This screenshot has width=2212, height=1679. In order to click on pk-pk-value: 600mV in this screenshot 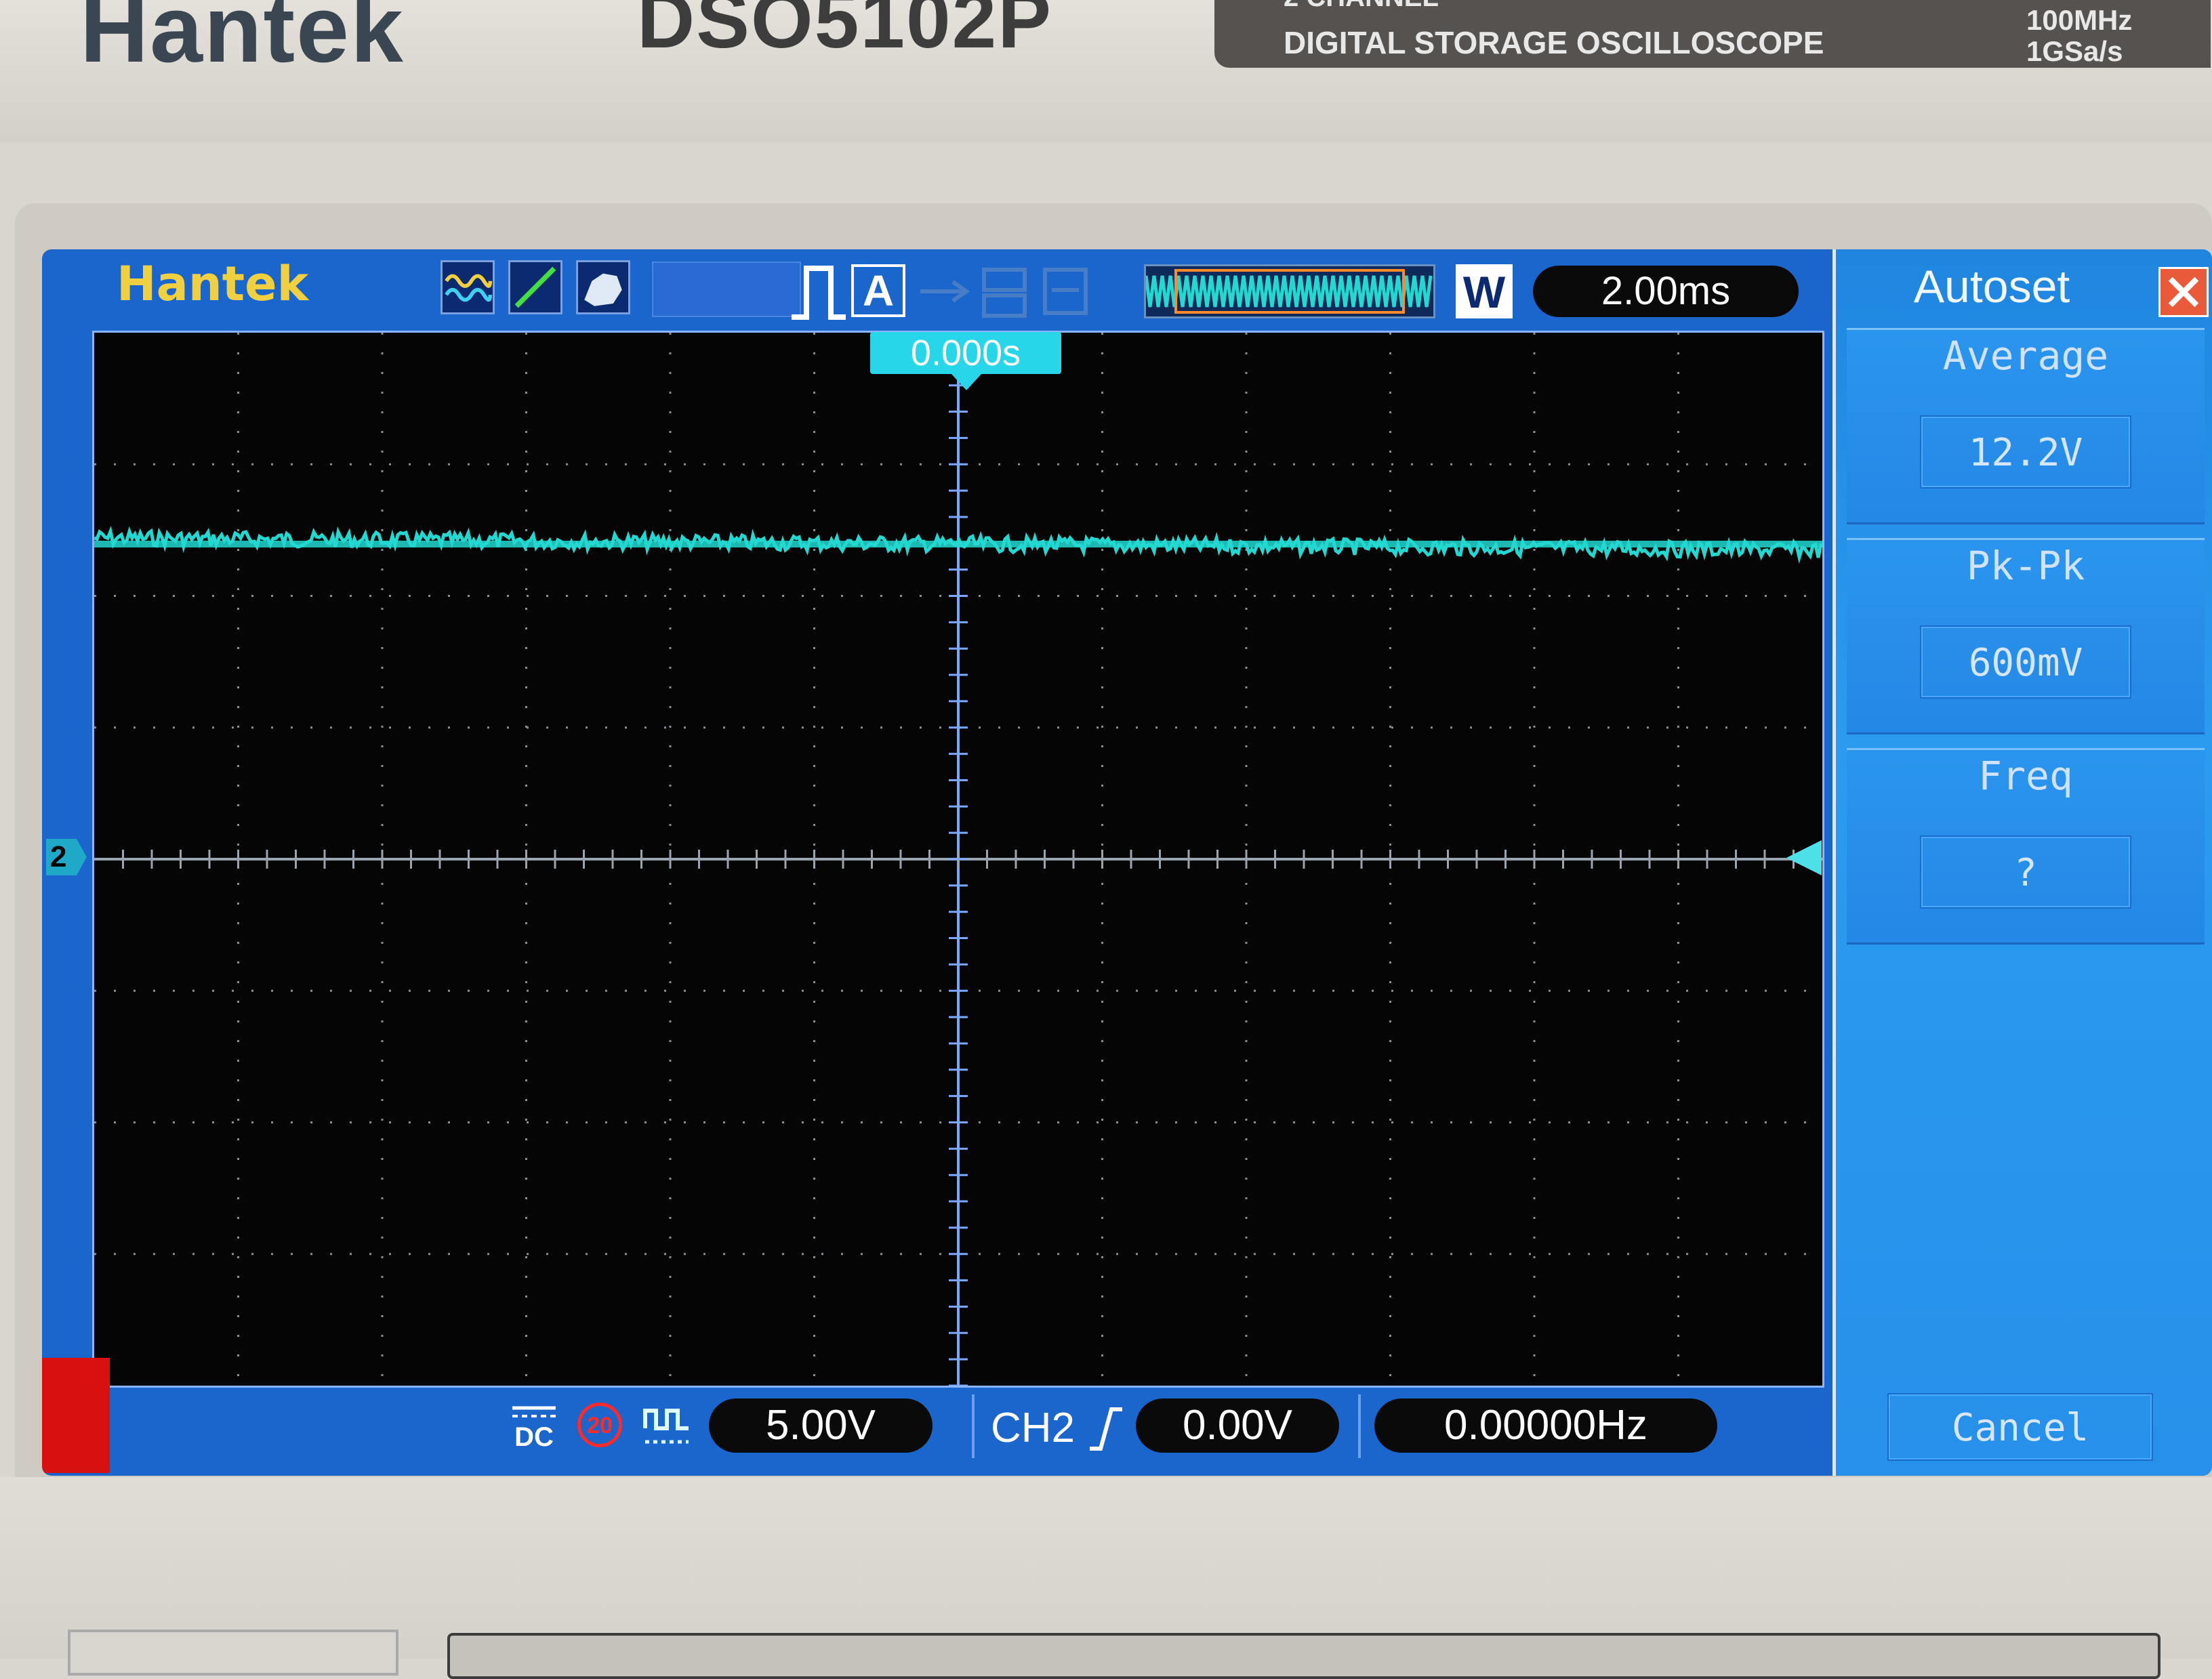, I will do `click(2025, 662)`.